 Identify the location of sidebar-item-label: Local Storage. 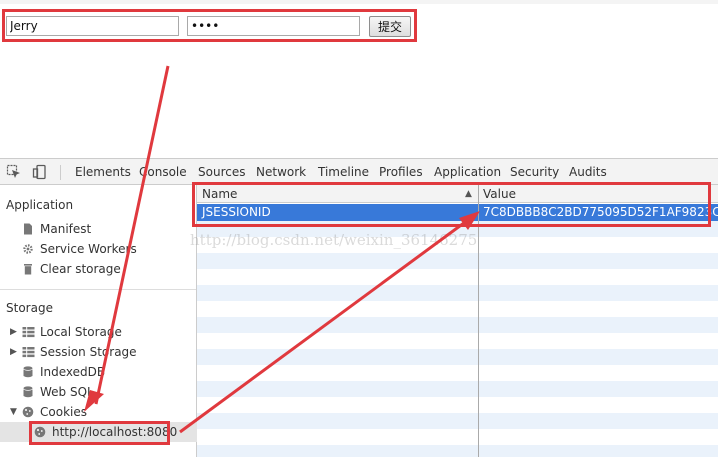
(81, 332).